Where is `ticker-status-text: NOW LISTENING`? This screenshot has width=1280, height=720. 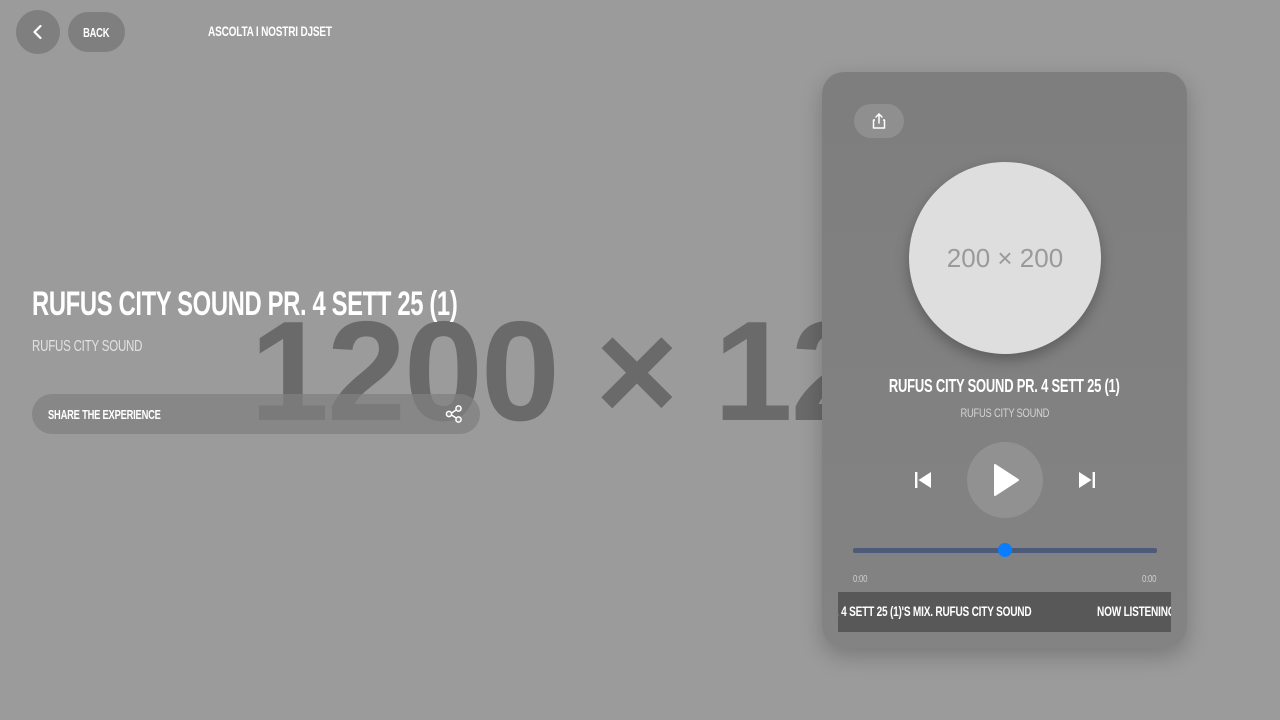 ticker-status-text: NOW LISTENING is located at coordinates (1134, 612).